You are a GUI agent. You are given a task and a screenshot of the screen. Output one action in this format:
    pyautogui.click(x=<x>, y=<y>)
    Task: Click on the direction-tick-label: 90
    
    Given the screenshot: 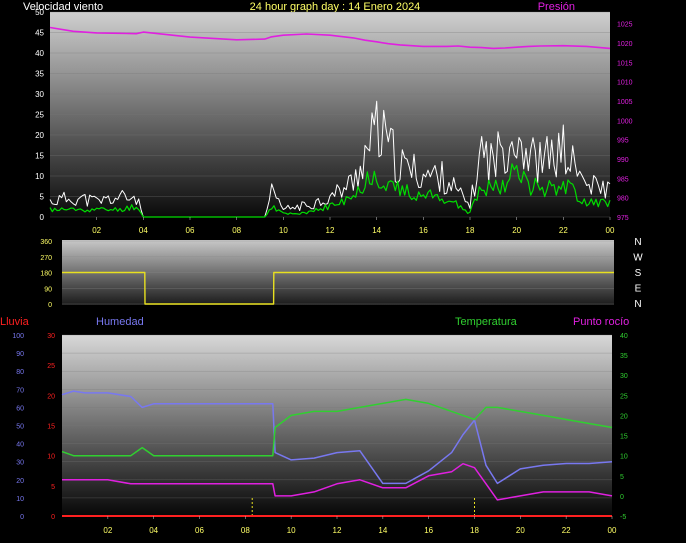 What is the action you would take?
    pyautogui.click(x=48, y=289)
    